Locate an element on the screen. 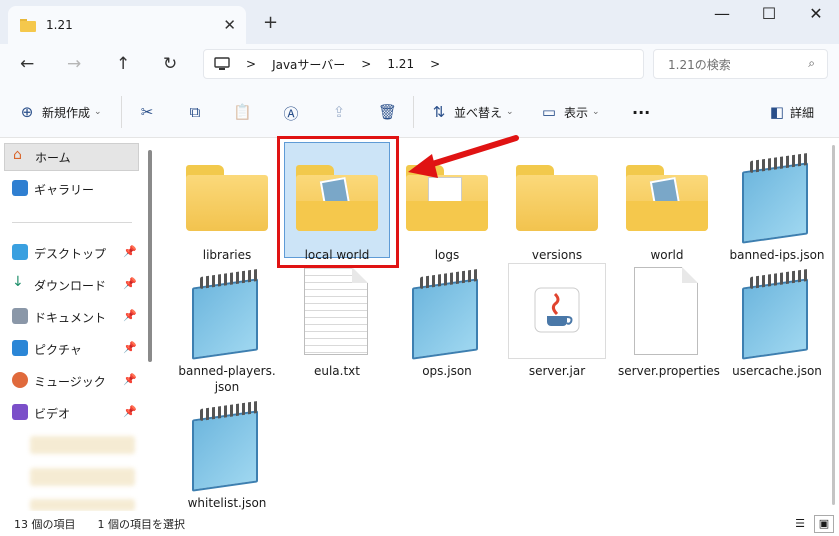 Image resolution: width=839 pixels, height=536 pixels. file-name: libraries is located at coordinates (227, 255).